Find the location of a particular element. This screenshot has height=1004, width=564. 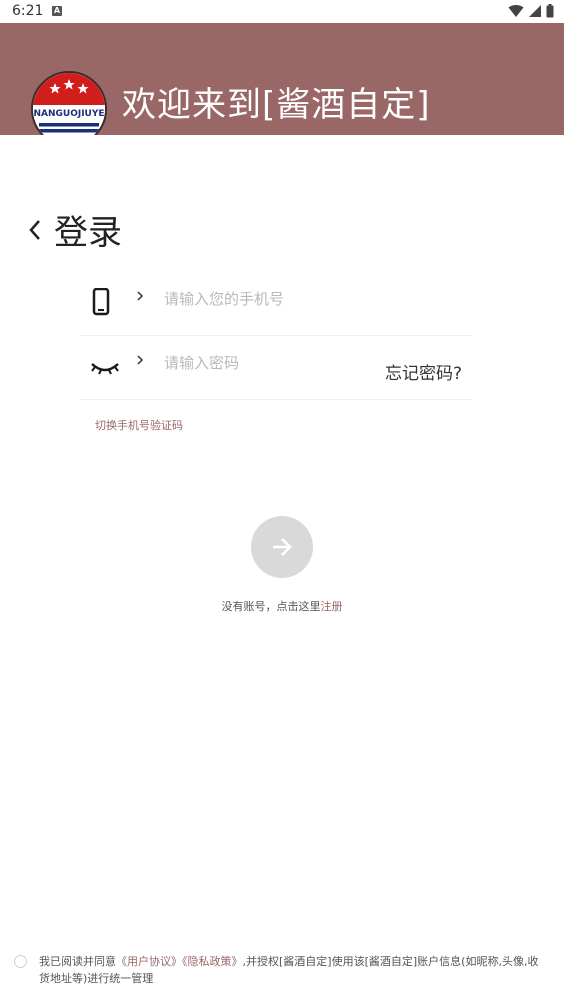

password-field: 忘记密码? is located at coordinates (276, 367).